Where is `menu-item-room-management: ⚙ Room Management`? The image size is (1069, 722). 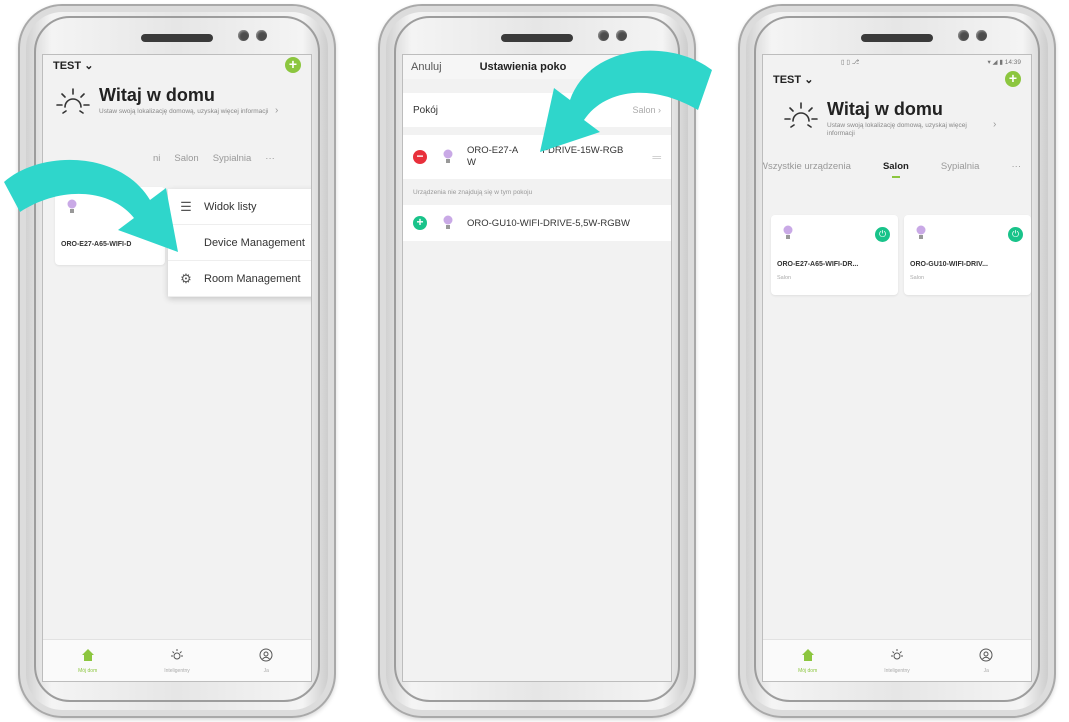 menu-item-room-management: ⚙ Room Management is located at coordinates (239, 279).